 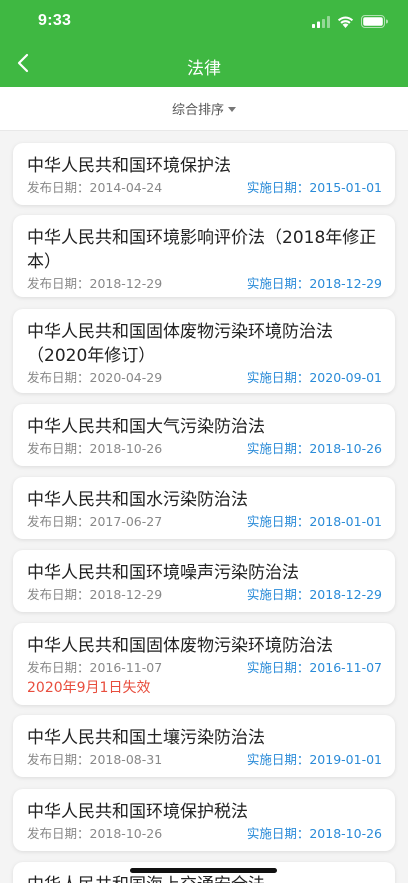 I want to click on published-date: 发布日期：2016-11-07, so click(x=95, y=667).